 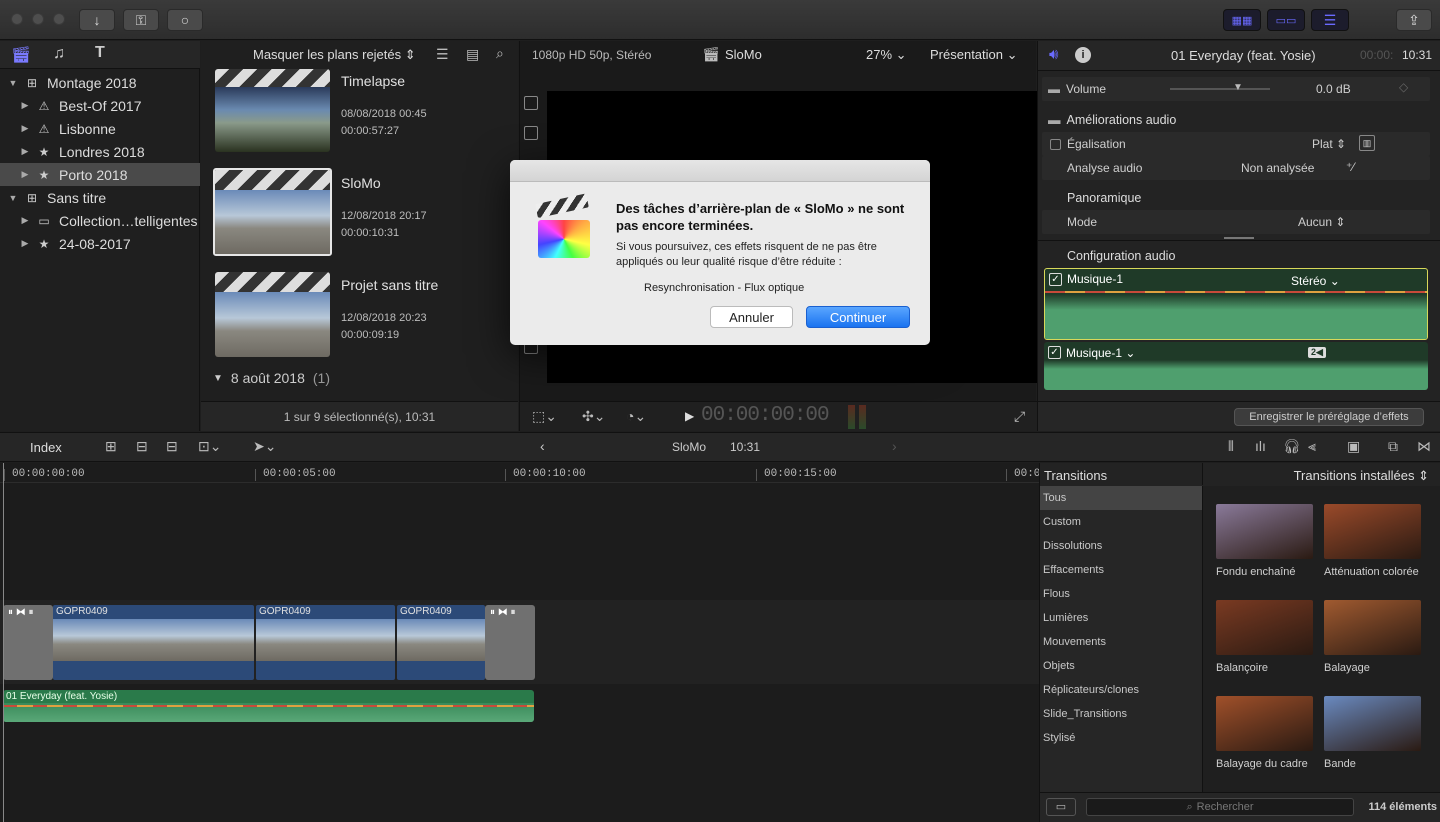 What do you see at coordinates (1260, 446) in the screenshot?
I see `audio-skimming-icon: ılı` at bounding box center [1260, 446].